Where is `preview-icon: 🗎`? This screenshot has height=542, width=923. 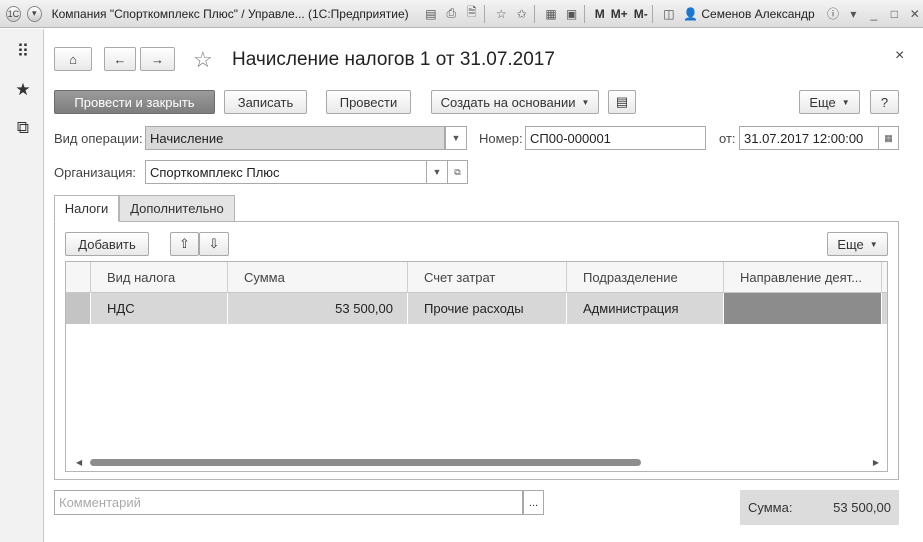 preview-icon: 🗎 is located at coordinates (472, 14).